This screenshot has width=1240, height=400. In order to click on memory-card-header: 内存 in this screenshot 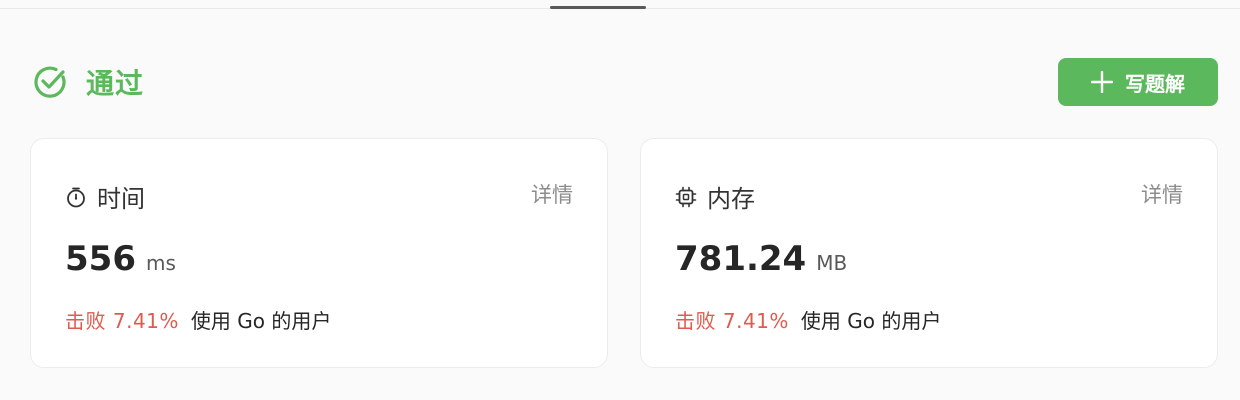, I will do `click(715, 196)`.